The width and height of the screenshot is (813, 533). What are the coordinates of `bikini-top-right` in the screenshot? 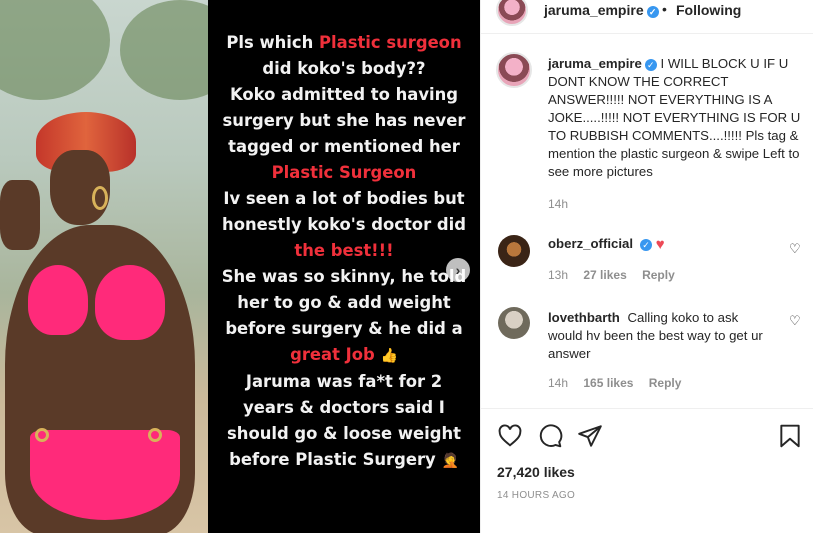 It's located at (130, 302).